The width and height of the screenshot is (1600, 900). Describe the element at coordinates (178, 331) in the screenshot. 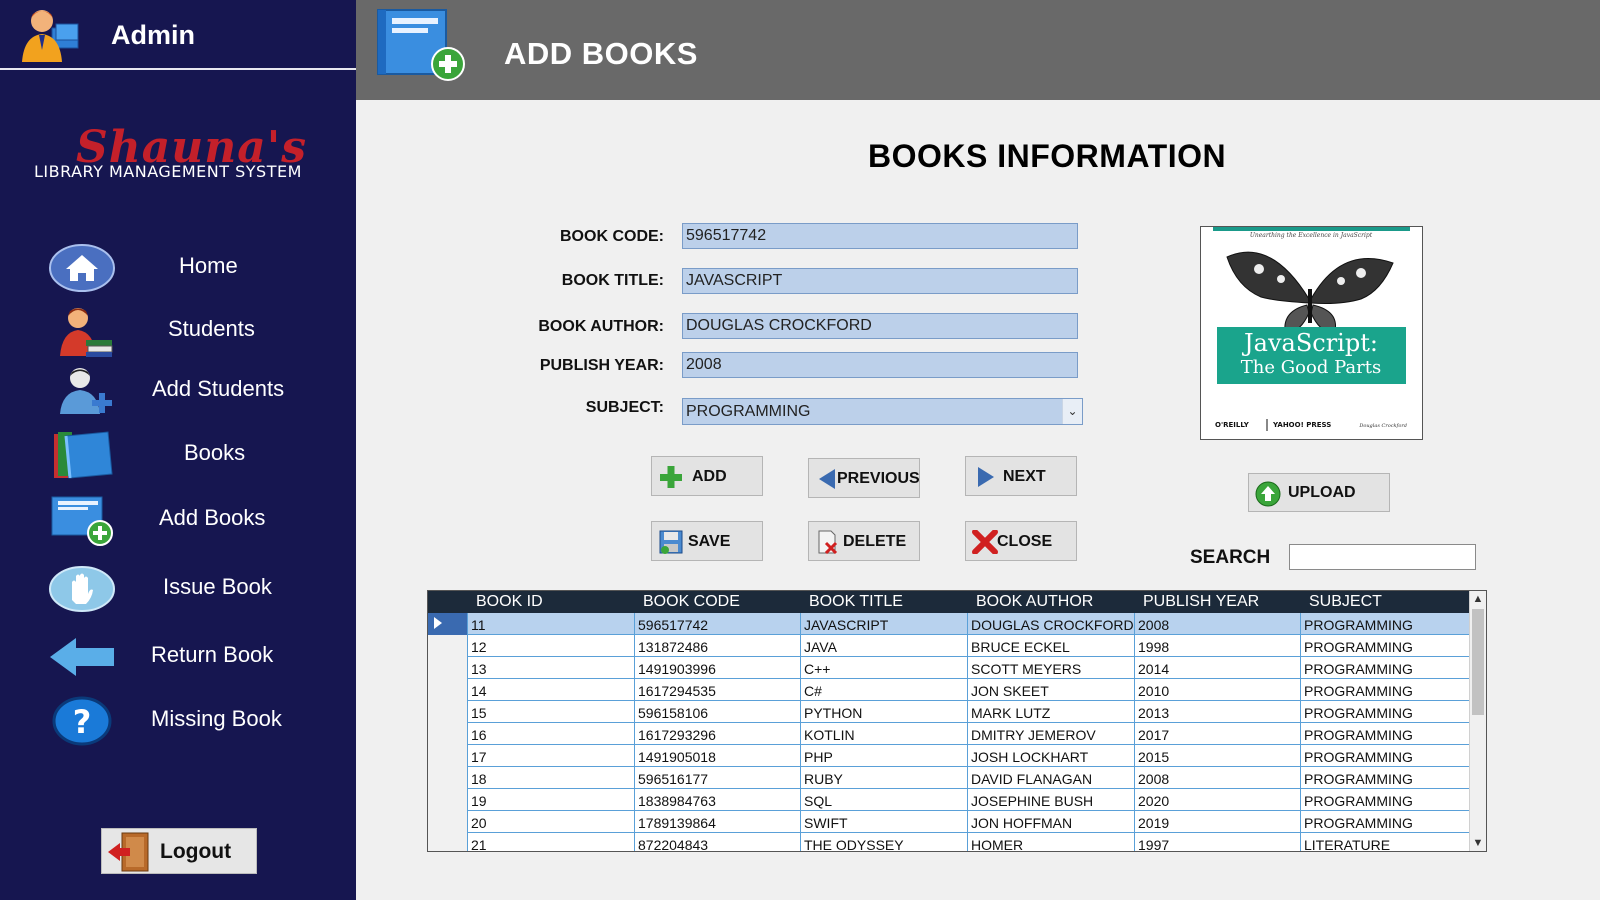

I see `sidebar-item-students: Students` at that location.